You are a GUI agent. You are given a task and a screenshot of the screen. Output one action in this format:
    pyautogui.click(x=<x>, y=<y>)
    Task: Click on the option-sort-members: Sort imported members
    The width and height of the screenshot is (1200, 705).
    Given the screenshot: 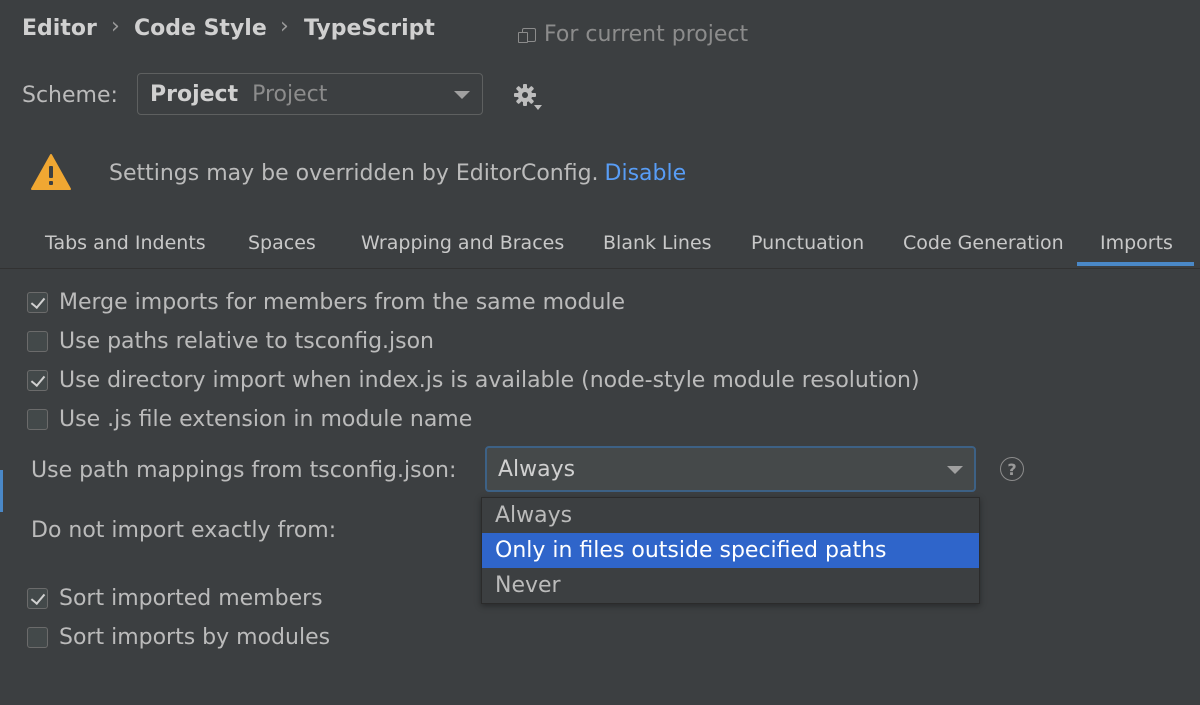 What is the action you would take?
    pyautogui.click(x=175, y=598)
    